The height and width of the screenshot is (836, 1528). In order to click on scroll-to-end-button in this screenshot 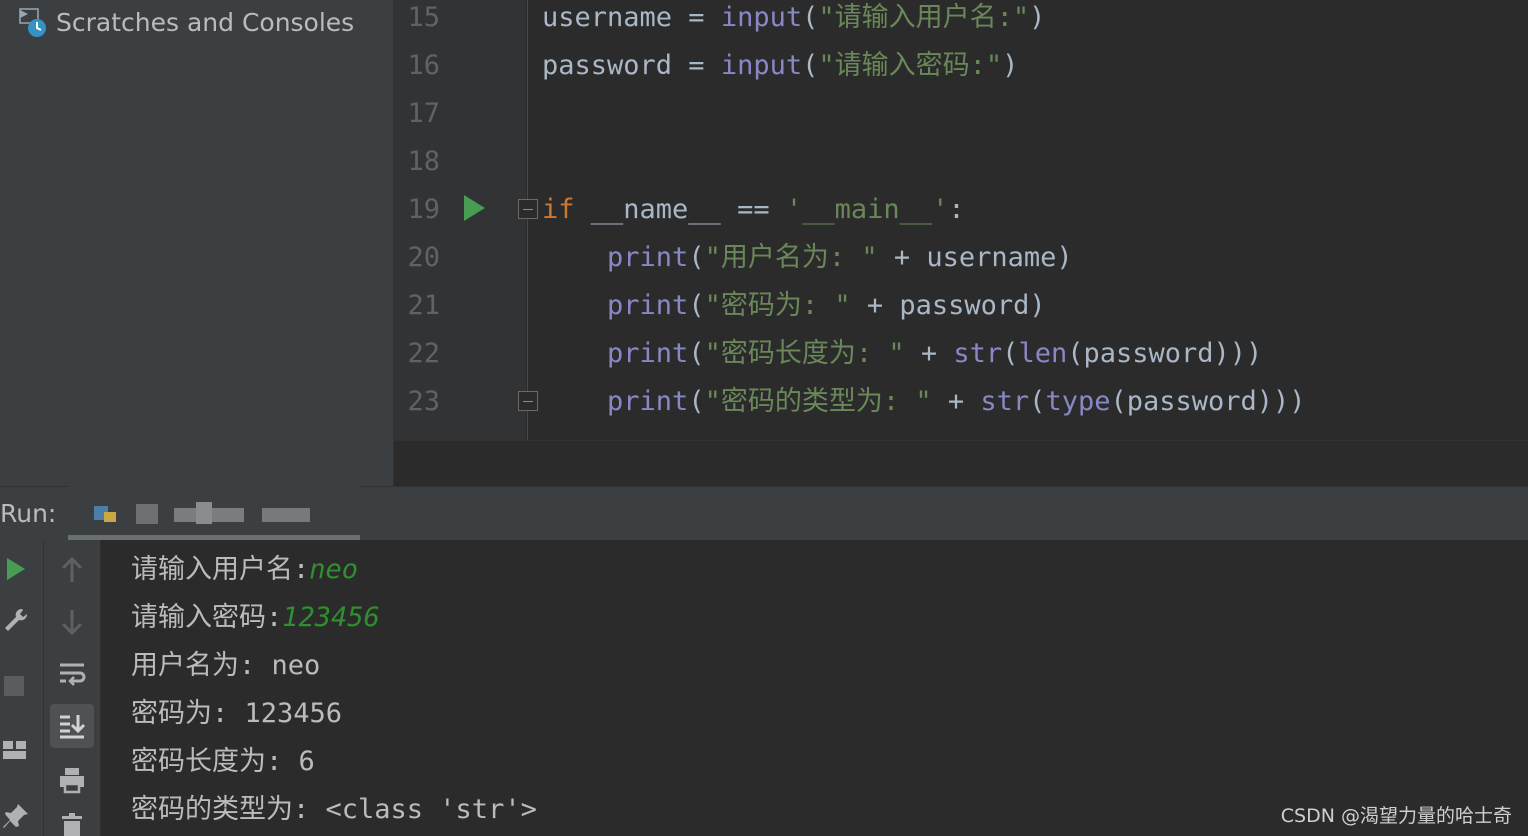, I will do `click(72, 726)`.